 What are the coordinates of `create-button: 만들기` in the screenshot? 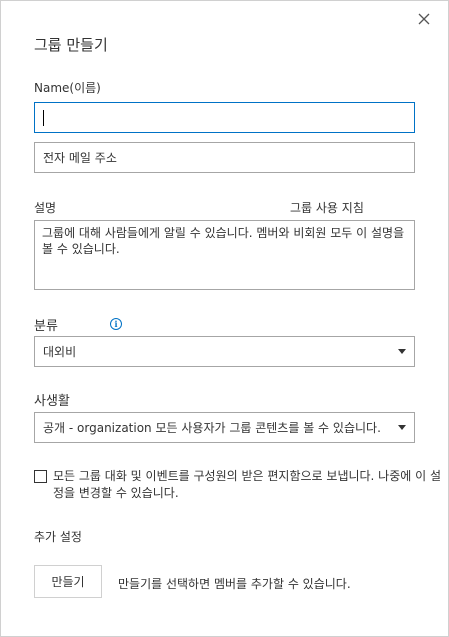 It's located at (68, 581).